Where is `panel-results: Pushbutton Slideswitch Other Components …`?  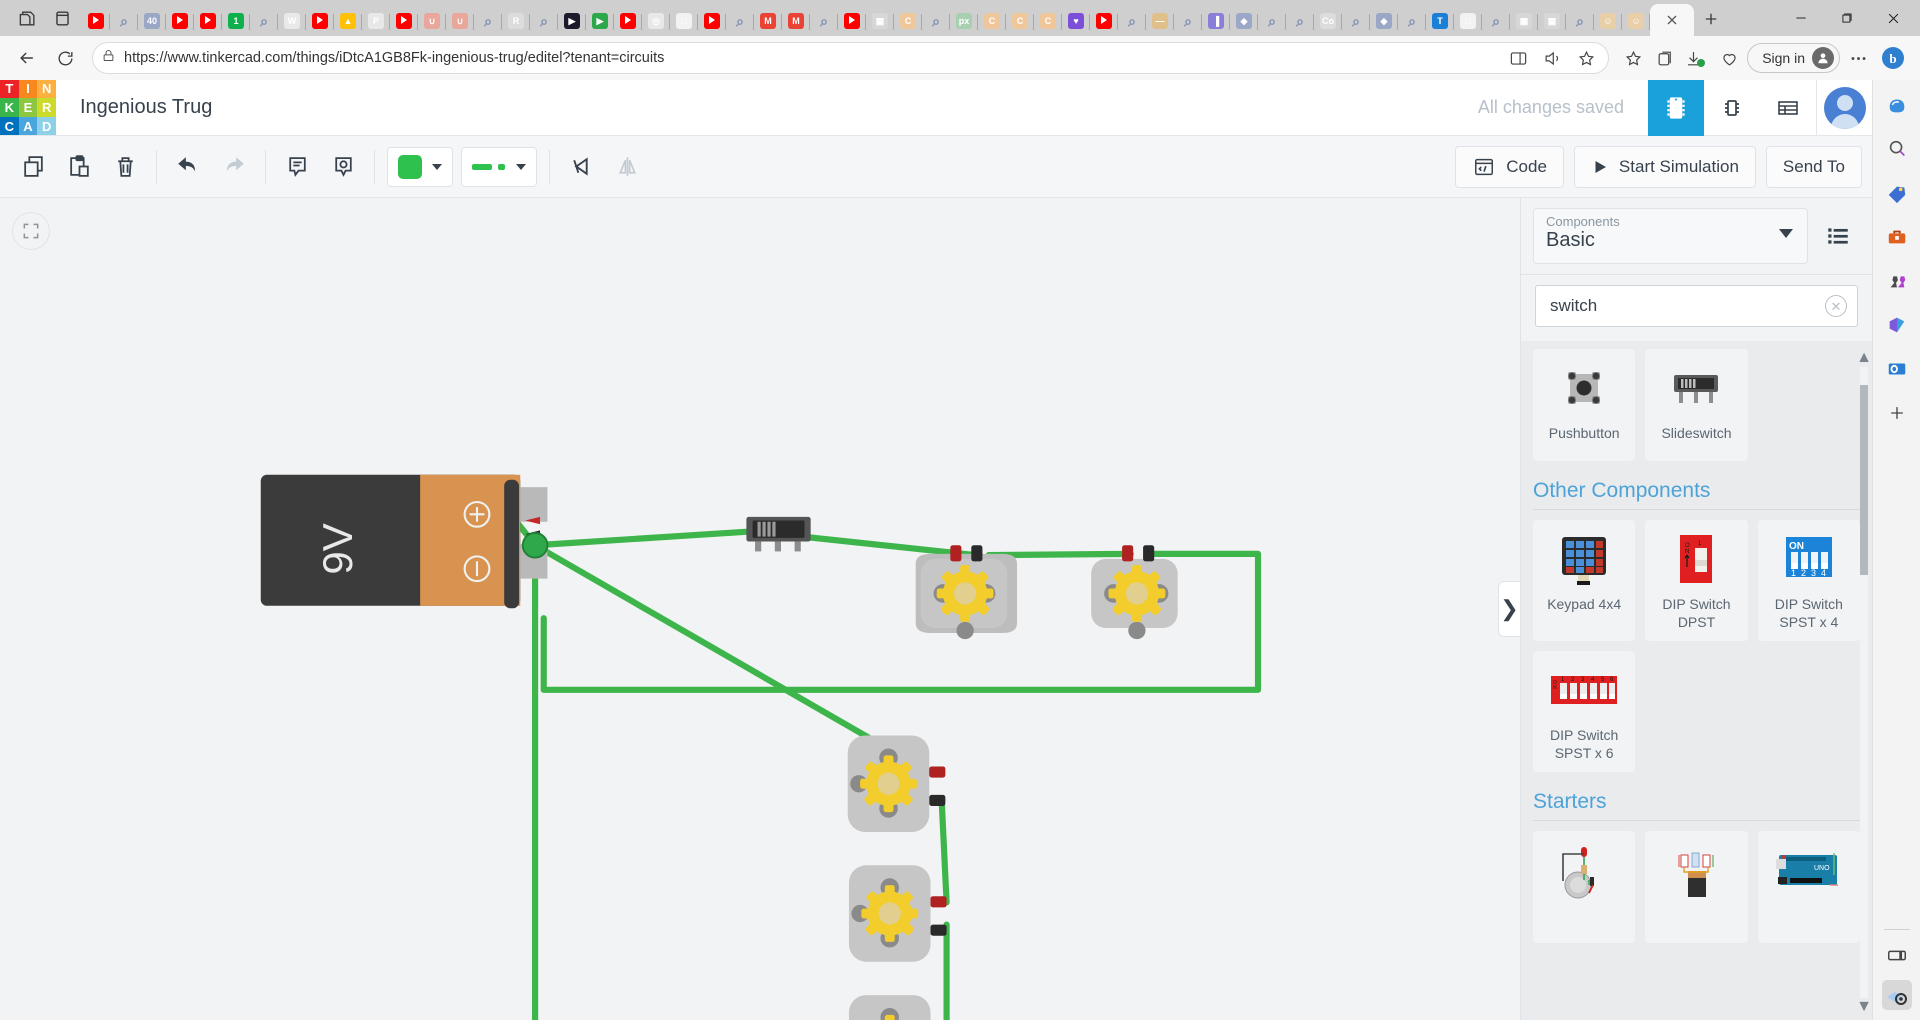 panel-results: Pushbutton Slideswitch Other Components … is located at coordinates (1696, 680).